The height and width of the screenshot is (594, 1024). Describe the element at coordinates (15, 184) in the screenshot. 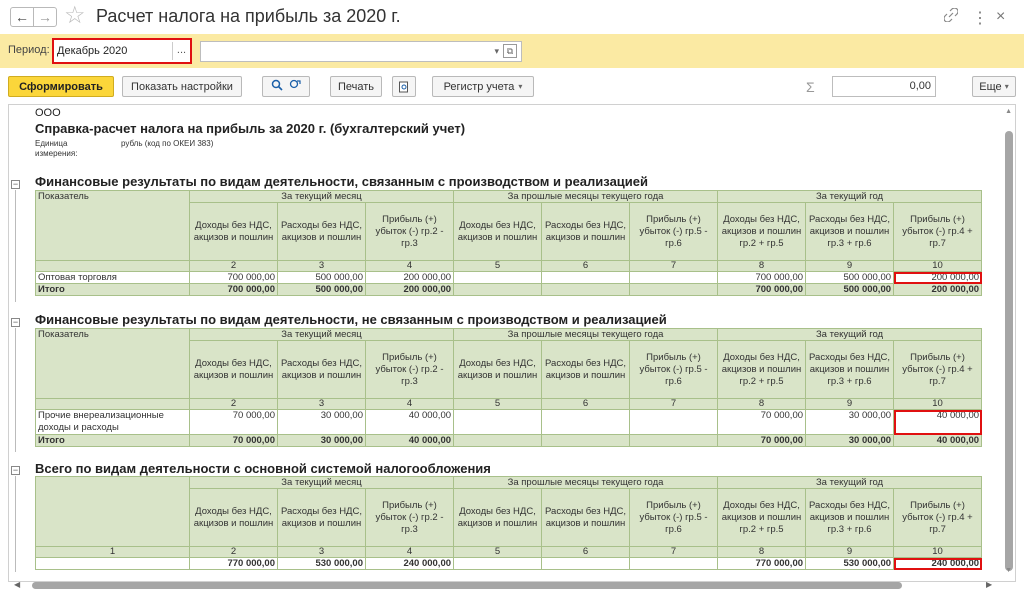

I see `collapse-section-1-icon: −` at that location.